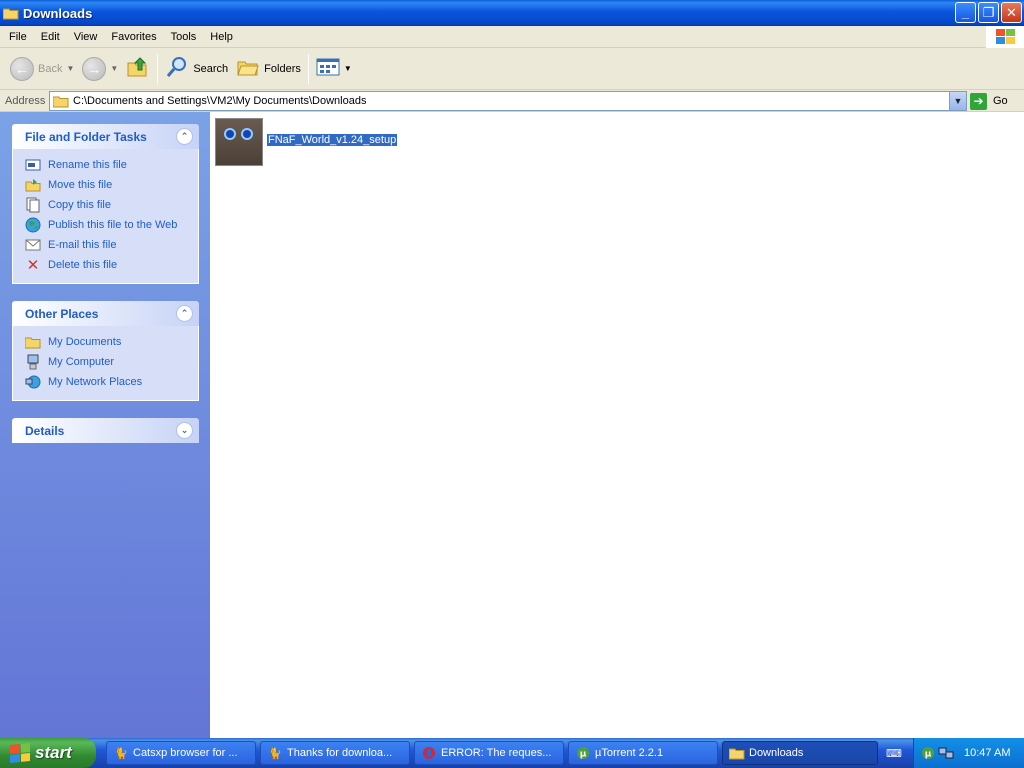  What do you see at coordinates (987, 753) in the screenshot?
I see `clock: 10:47 AM` at bounding box center [987, 753].